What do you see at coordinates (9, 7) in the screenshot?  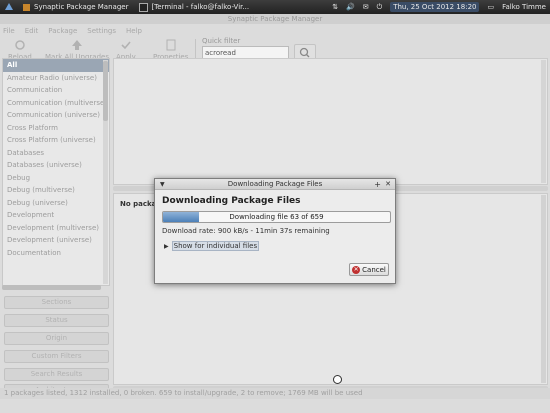 I see `app-menu-icon` at bounding box center [9, 7].